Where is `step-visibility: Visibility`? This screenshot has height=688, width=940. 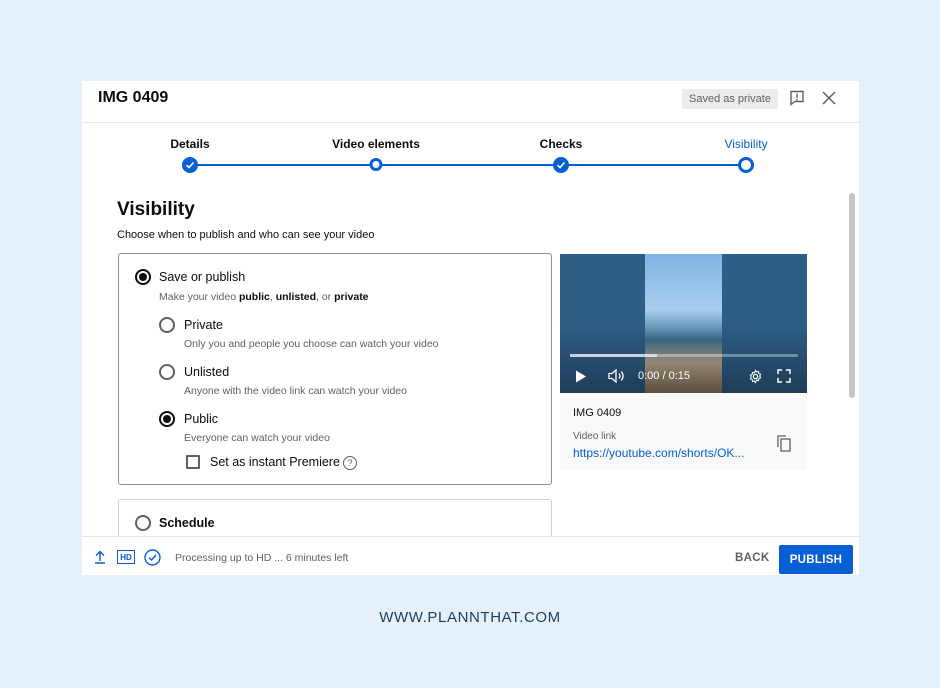
step-visibility: Visibility is located at coordinates (745, 144).